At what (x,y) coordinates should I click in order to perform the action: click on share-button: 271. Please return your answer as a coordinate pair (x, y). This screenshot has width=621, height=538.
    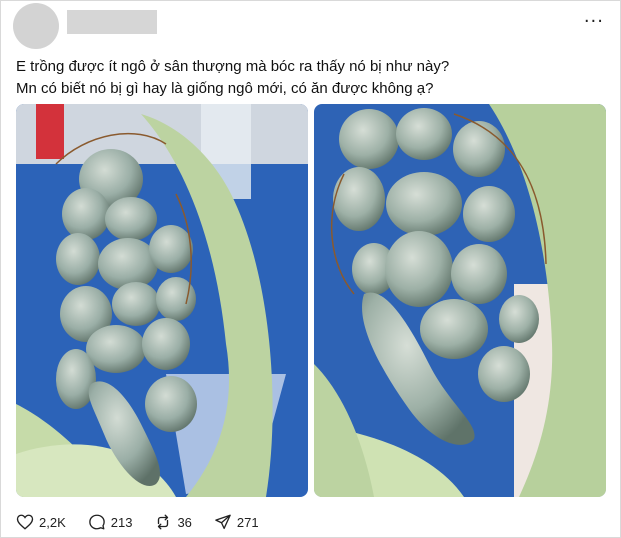
    Looking at the image, I should click on (236, 522).